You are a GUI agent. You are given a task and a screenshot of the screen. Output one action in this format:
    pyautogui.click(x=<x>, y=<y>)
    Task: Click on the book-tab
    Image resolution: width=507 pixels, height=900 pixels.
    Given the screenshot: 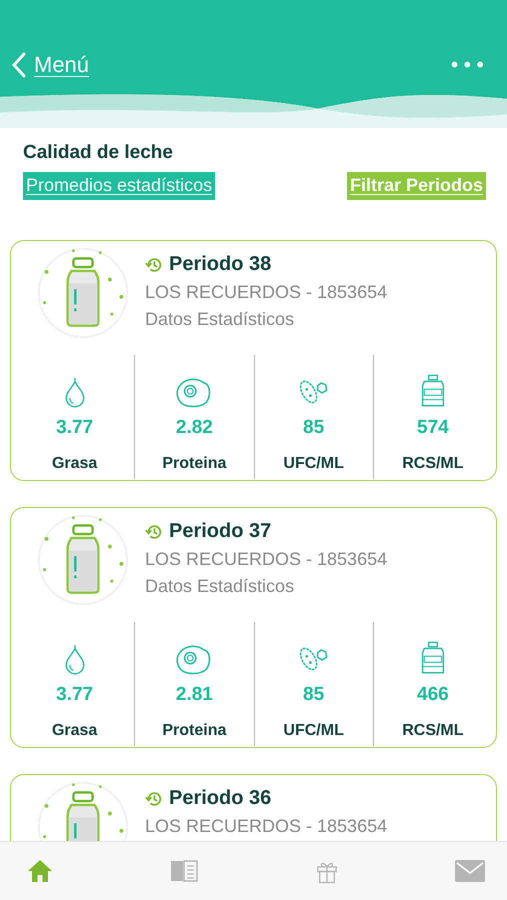 What is the action you would take?
    pyautogui.click(x=184, y=871)
    